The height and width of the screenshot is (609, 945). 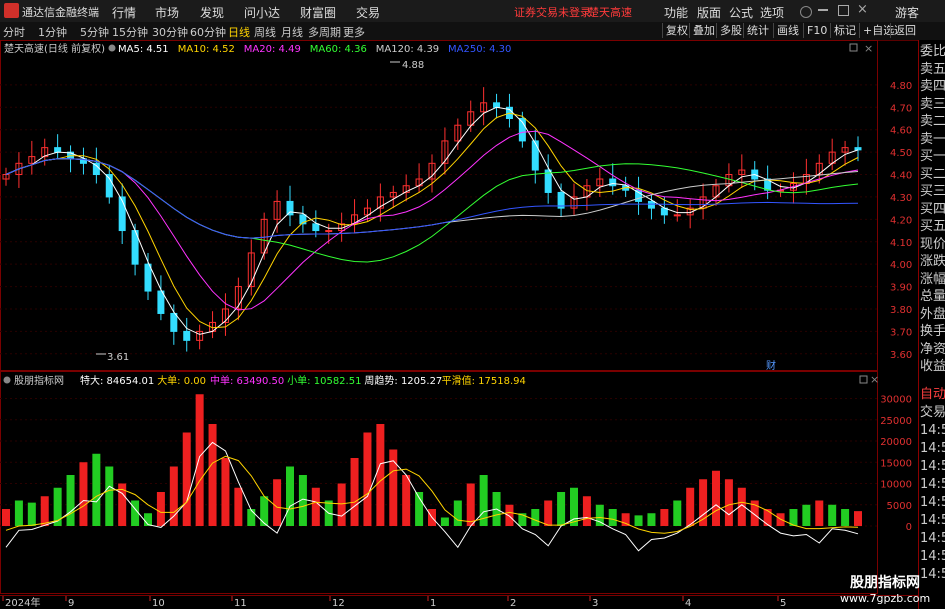 What do you see at coordinates (413, 65) in the screenshot?
I see `high-price-label: 4.88` at bounding box center [413, 65].